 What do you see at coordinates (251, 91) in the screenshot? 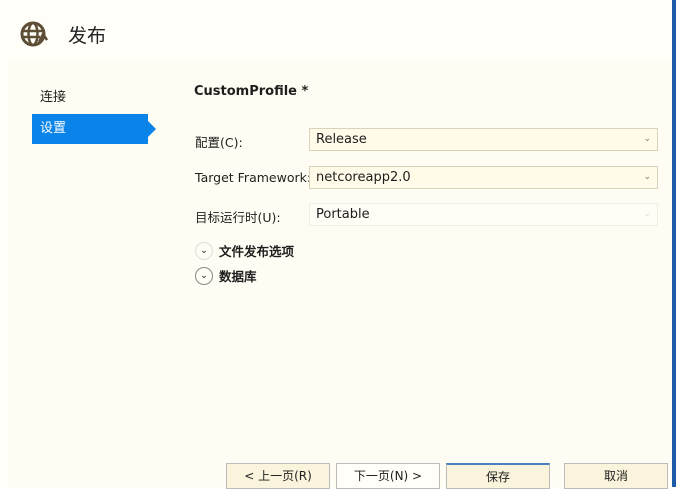
I see `profile-name: CustomProfile *` at bounding box center [251, 91].